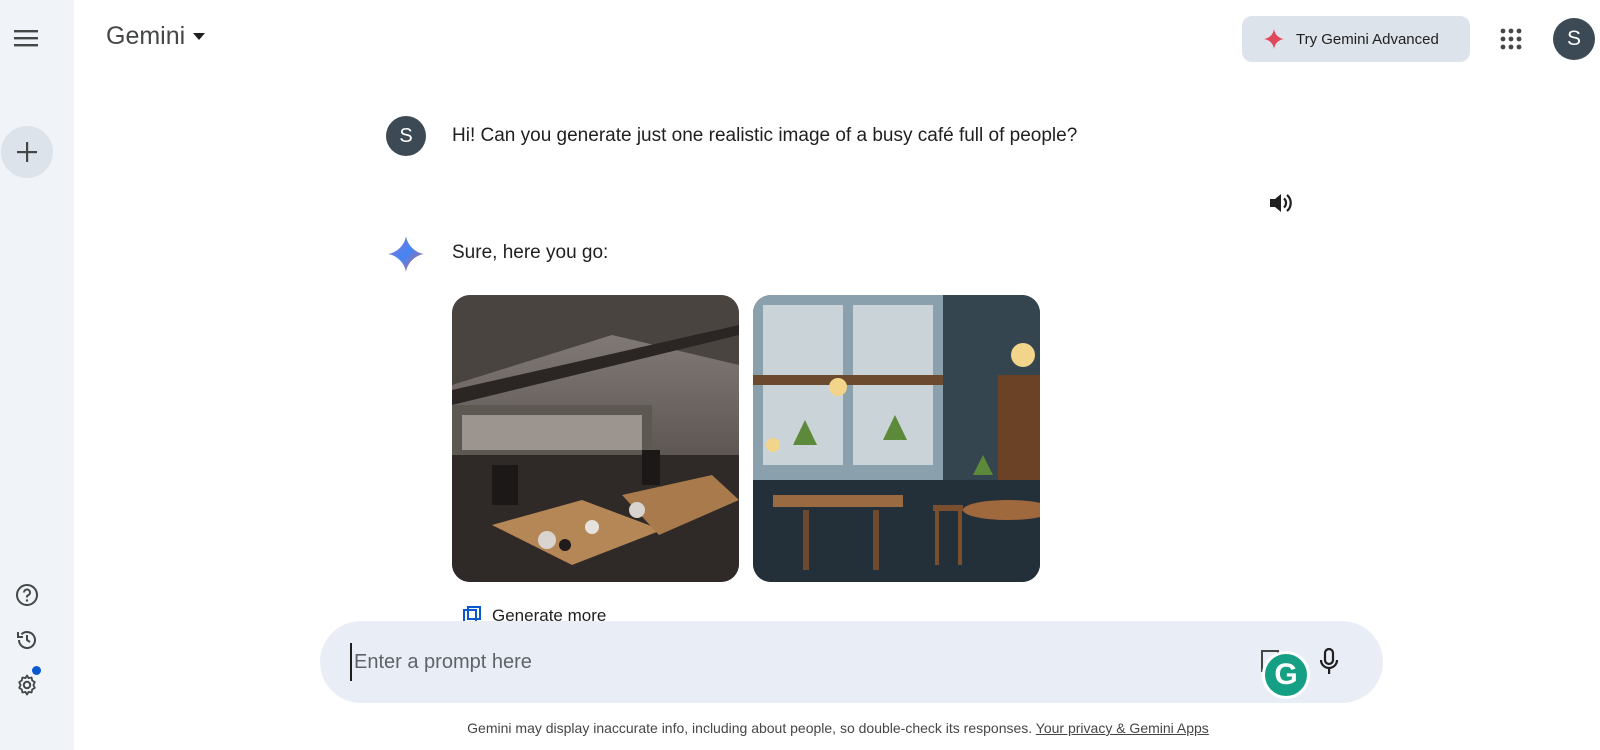 The height and width of the screenshot is (750, 1600). What do you see at coordinates (1122, 728) in the screenshot?
I see `privacy-link: Your privacy & Gemini Apps` at bounding box center [1122, 728].